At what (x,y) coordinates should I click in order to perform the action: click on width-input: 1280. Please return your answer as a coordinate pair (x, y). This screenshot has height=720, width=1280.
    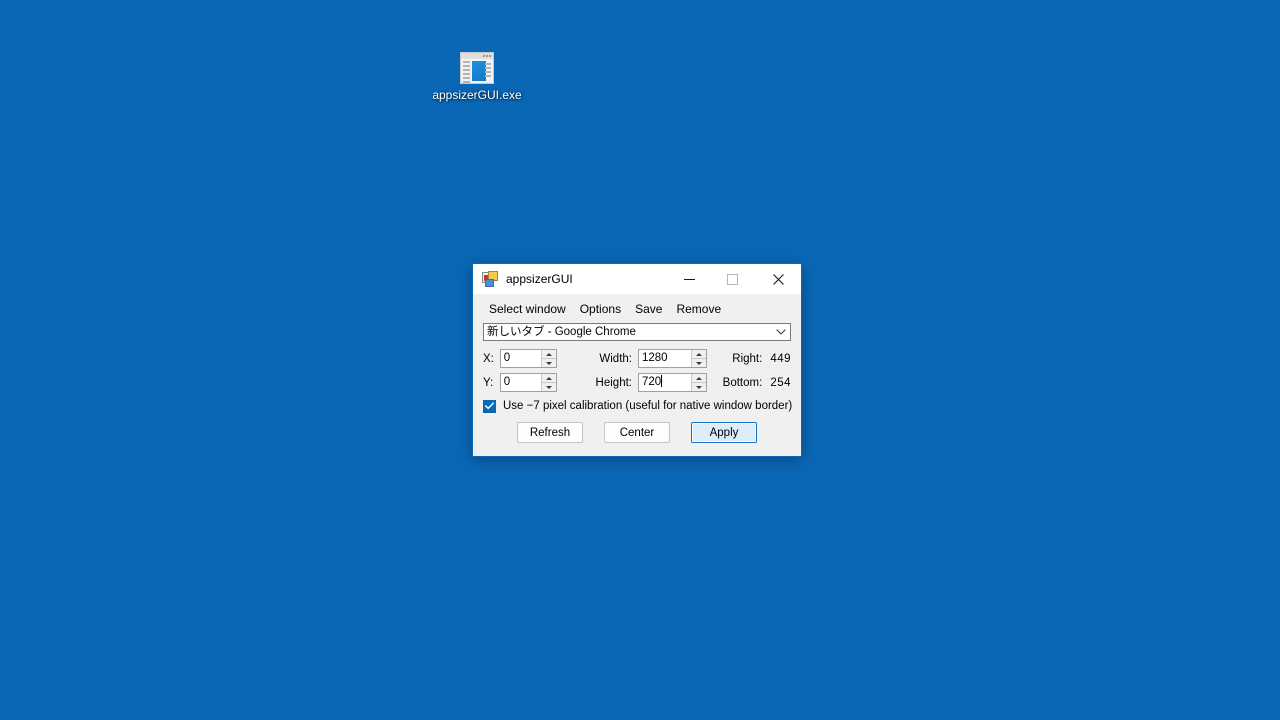
    Looking at the image, I should click on (665, 358).